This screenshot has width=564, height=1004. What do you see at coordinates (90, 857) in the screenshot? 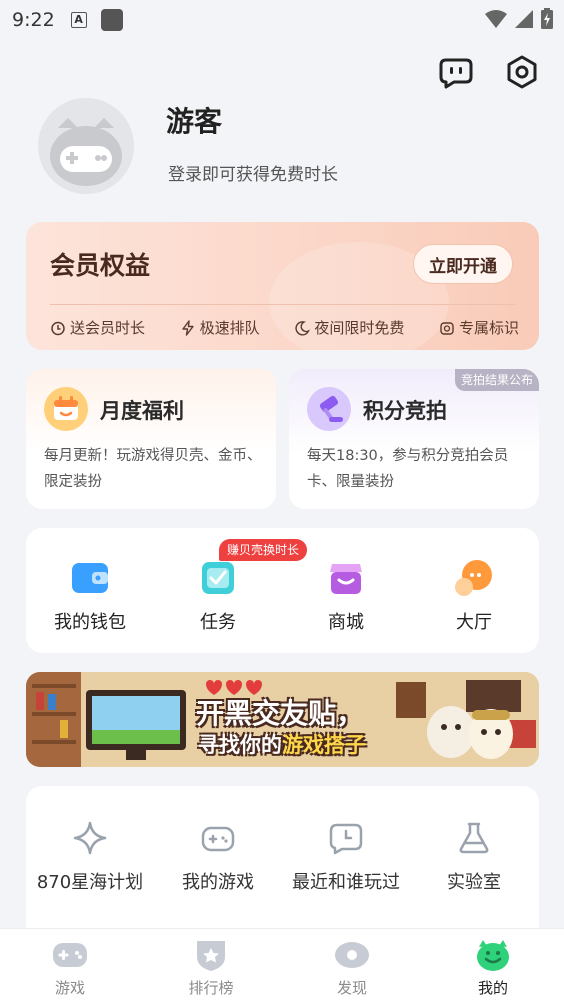
I see `star-sea-plan-button: 870星海计划` at bounding box center [90, 857].